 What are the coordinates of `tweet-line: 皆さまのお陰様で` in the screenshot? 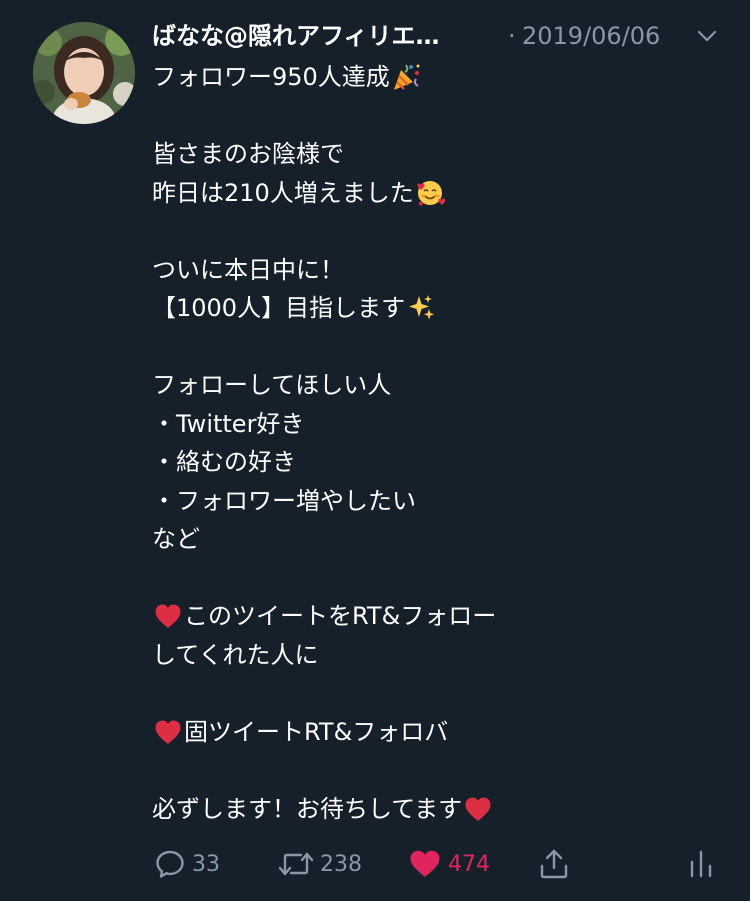 It's located at (442, 154).